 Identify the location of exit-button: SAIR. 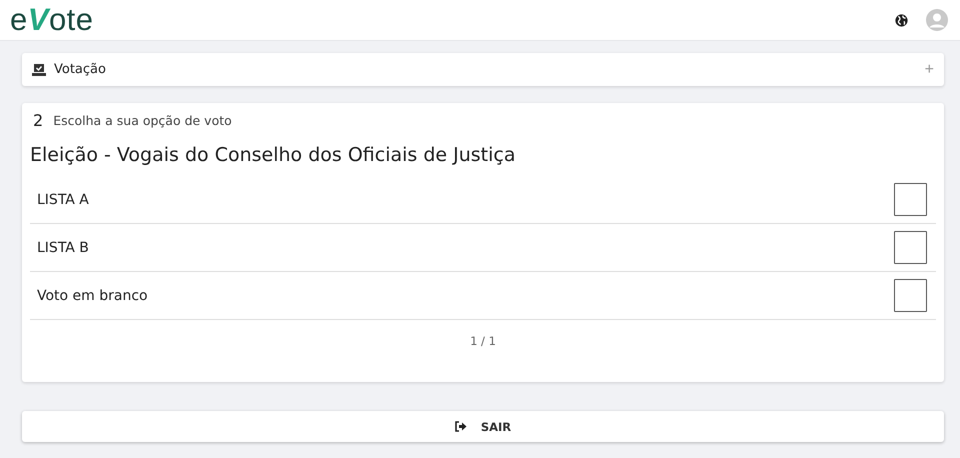
(483, 426).